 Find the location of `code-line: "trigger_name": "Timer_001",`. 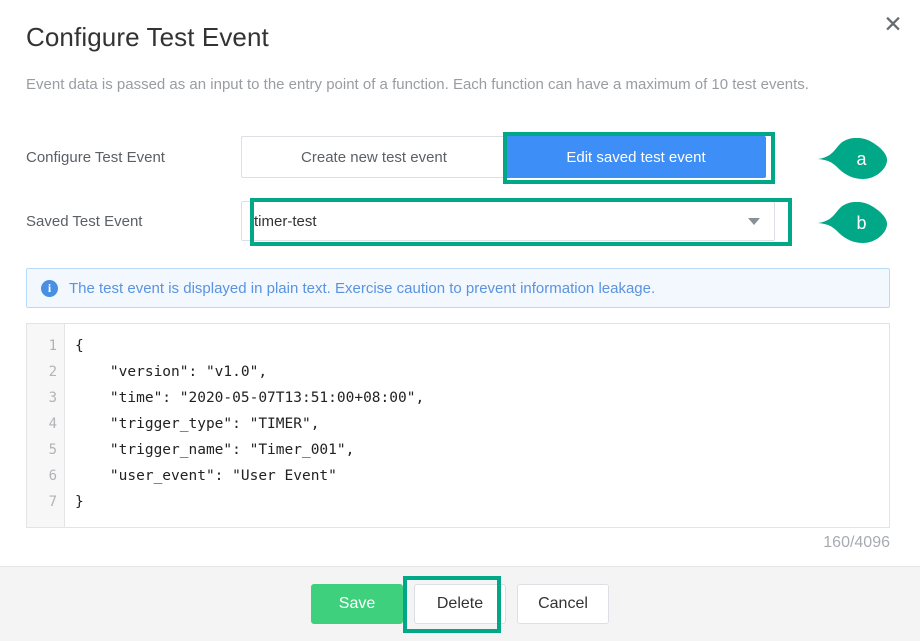

code-line: "trigger_name": "Timer_001", is located at coordinates (215, 450).